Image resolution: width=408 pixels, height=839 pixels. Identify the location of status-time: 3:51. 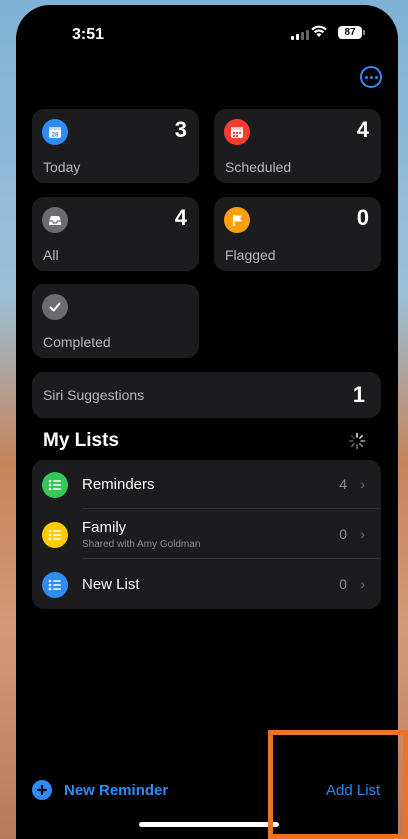
(88, 34).